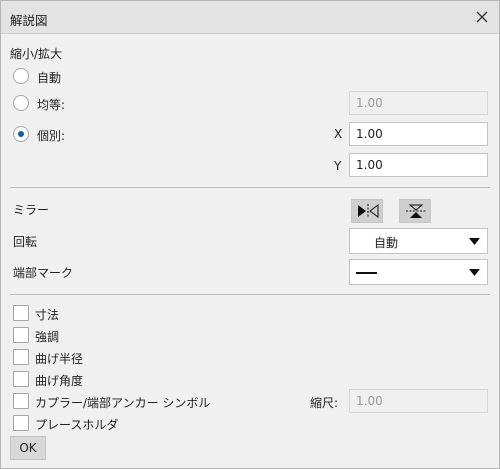  I want to click on mirror-horizontal-button, so click(367, 211).